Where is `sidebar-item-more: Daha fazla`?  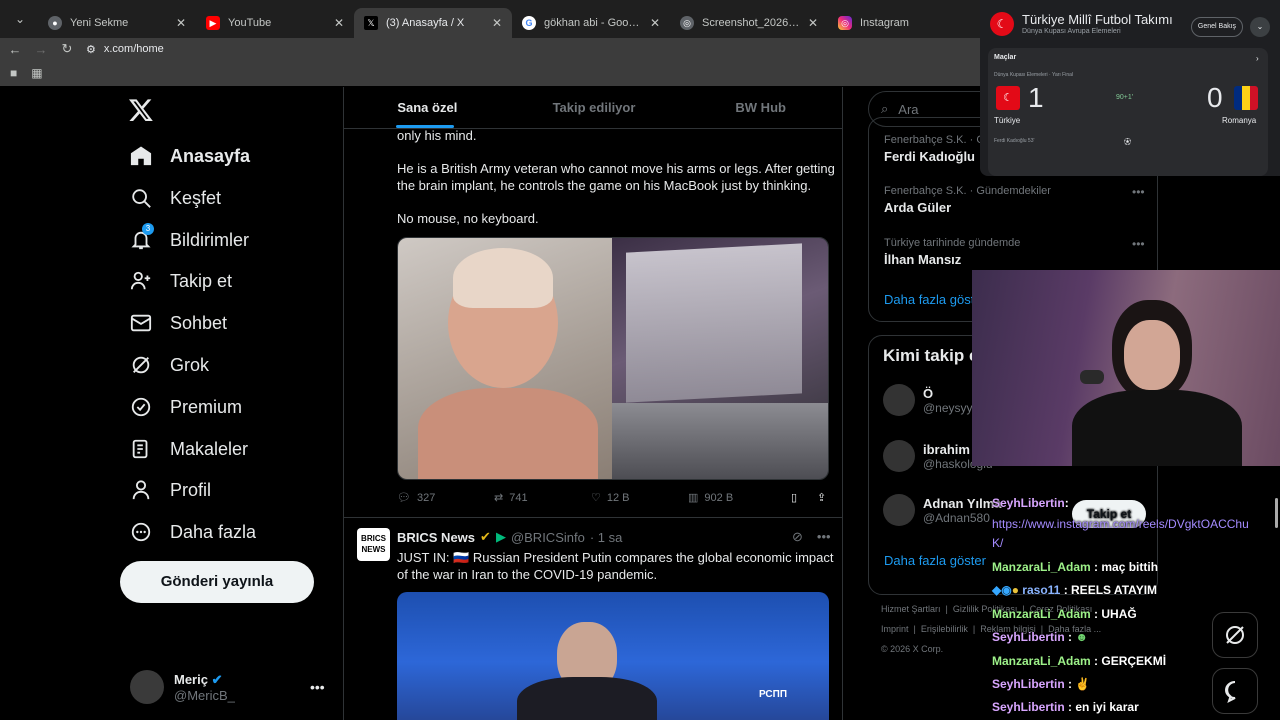 sidebar-item-more: Daha fazla is located at coordinates (192, 532).